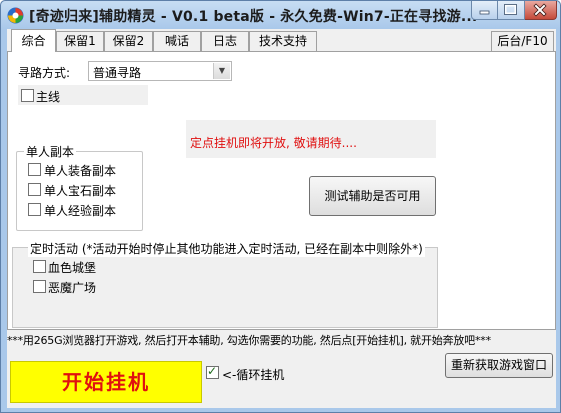  What do you see at coordinates (72, 268) in the screenshot?
I see `blood-castle-label: 血色城堡` at bounding box center [72, 268].